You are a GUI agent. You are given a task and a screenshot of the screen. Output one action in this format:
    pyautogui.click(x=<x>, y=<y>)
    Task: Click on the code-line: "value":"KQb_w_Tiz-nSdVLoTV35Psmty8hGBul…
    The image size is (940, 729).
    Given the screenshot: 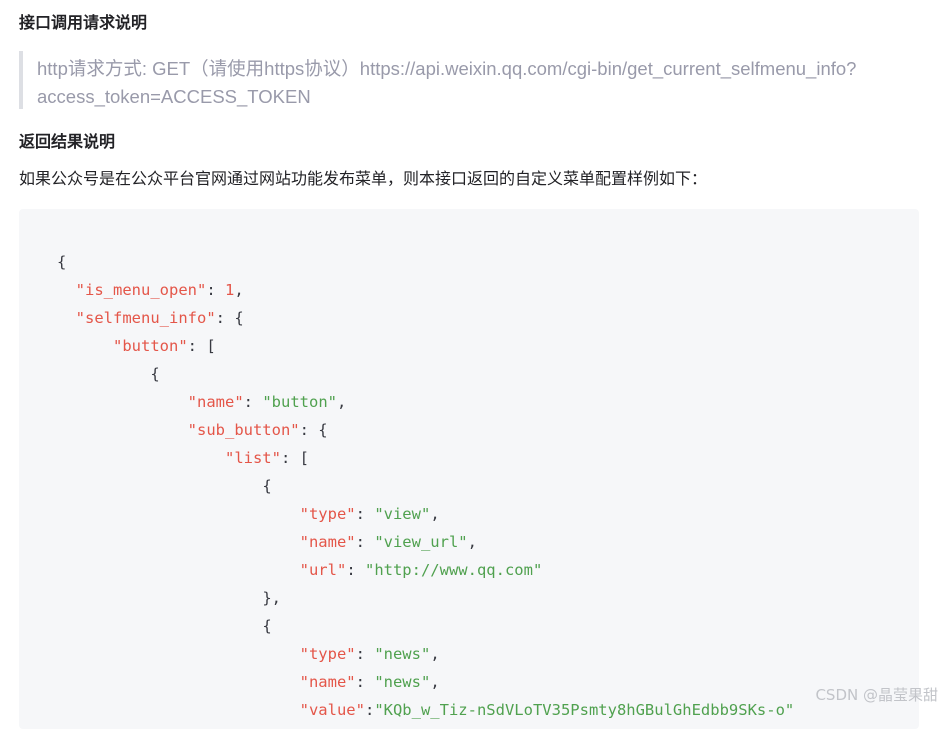 What is the action you would take?
    pyautogui.click(x=426, y=710)
    